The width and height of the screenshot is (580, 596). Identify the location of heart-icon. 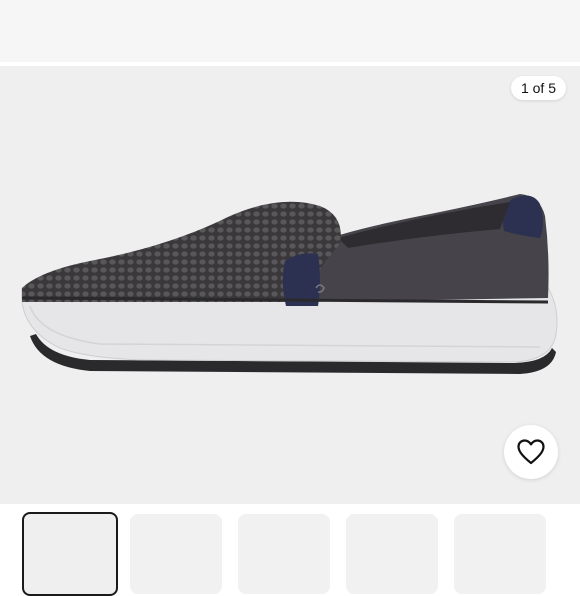
(531, 452).